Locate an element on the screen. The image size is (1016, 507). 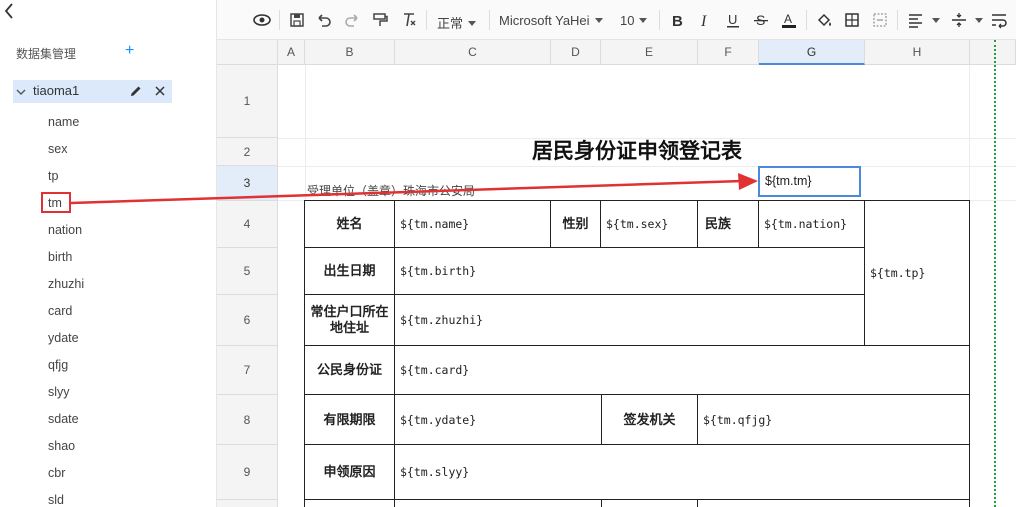
label-nation: 民族 is located at coordinates (728, 224).